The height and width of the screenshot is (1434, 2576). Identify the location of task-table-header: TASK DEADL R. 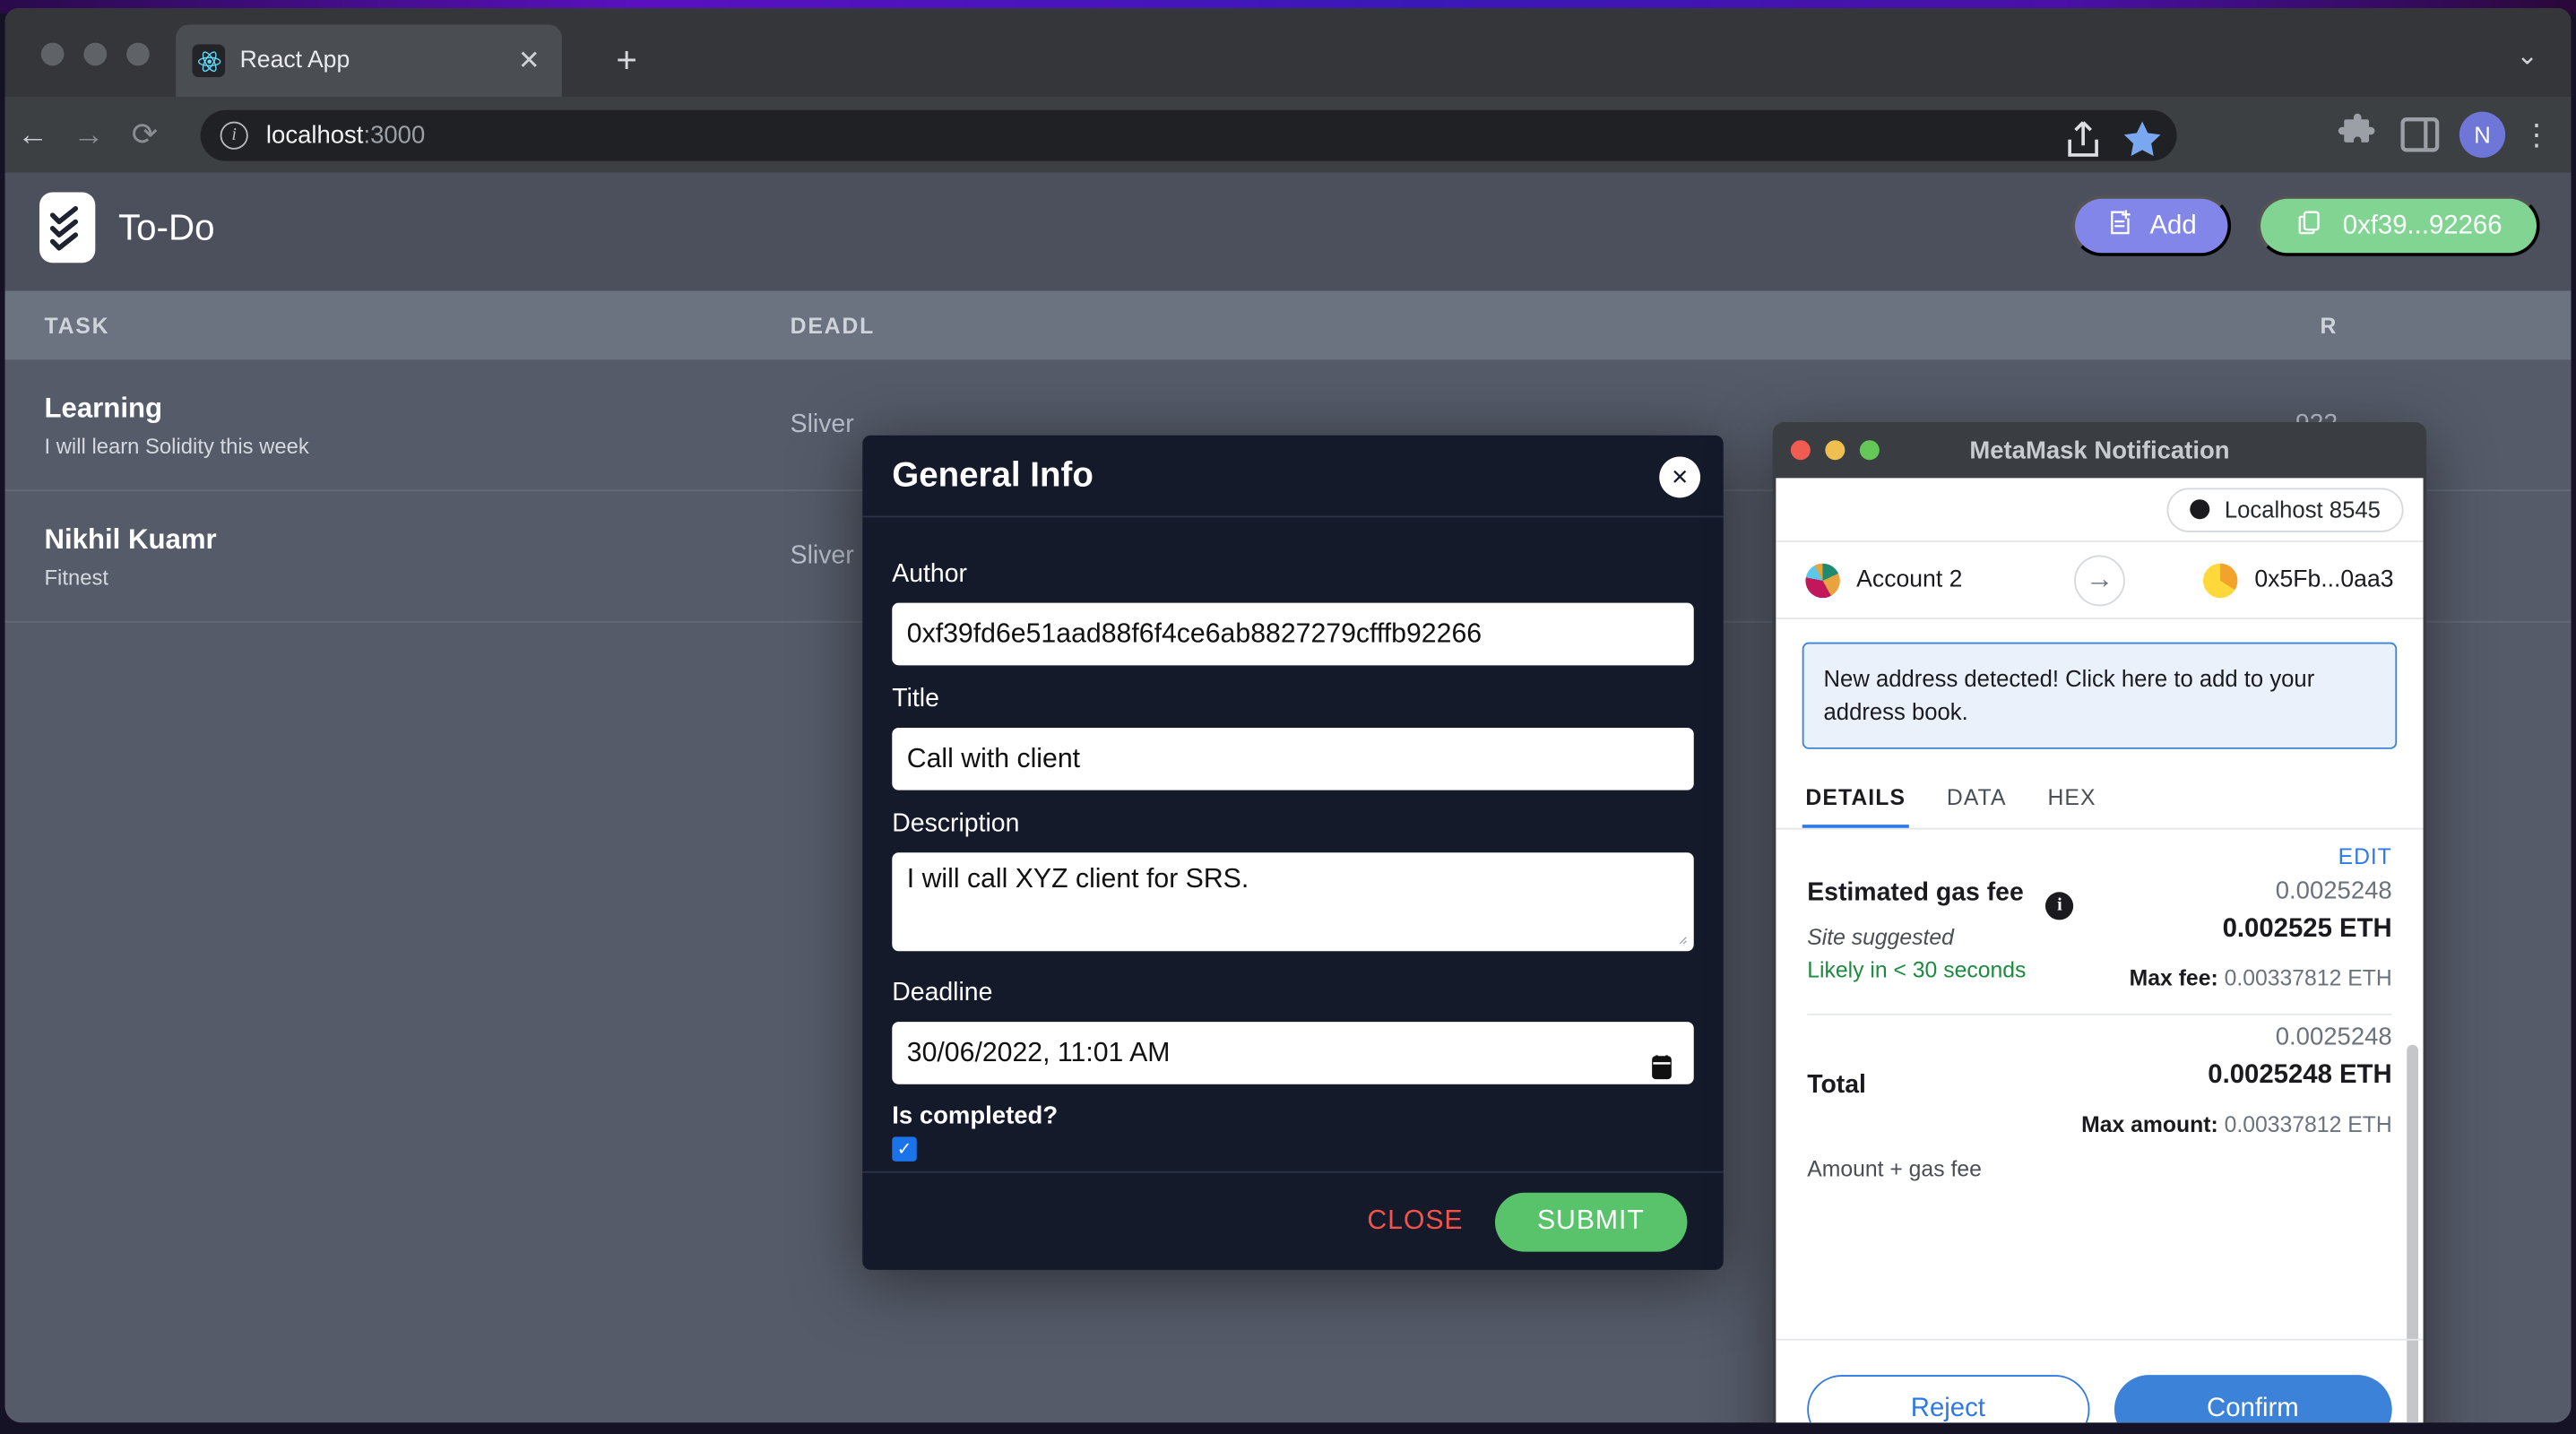
(1288, 325).